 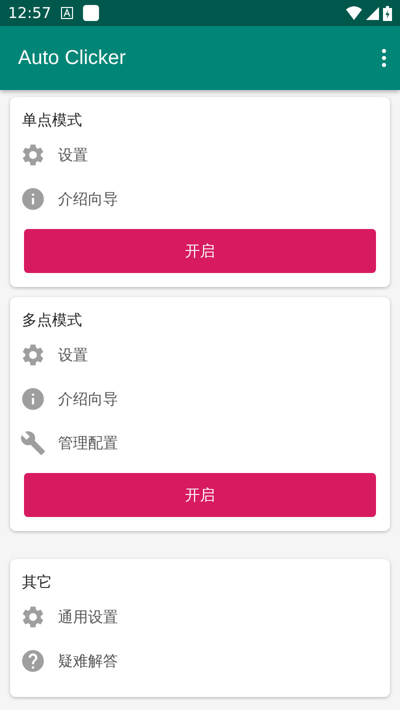 What do you see at coordinates (30, 13) in the screenshot?
I see `status-time: 12:57` at bounding box center [30, 13].